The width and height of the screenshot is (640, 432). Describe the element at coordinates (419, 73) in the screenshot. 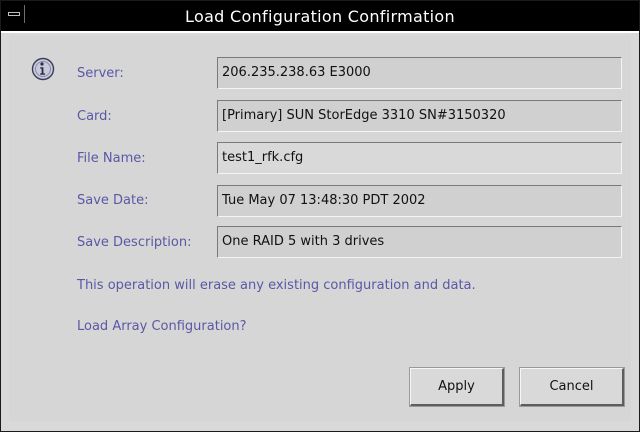

I see `server-field: 206.235.238.63 E3000` at that location.